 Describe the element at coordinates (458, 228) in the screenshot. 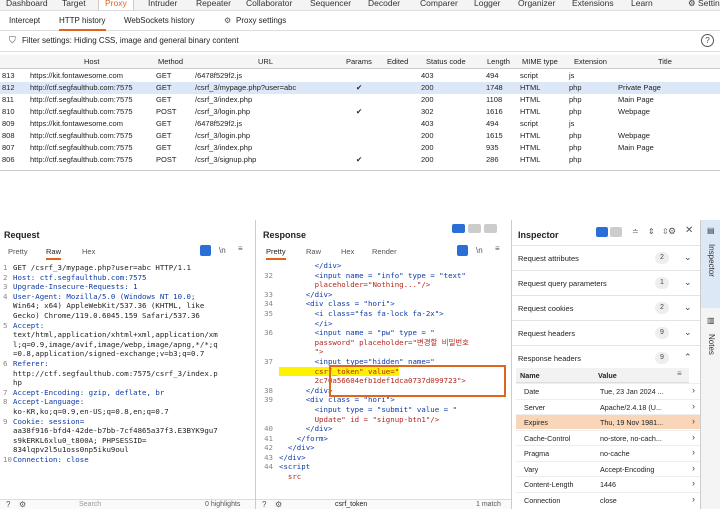

I see `layout-split-icon` at that location.